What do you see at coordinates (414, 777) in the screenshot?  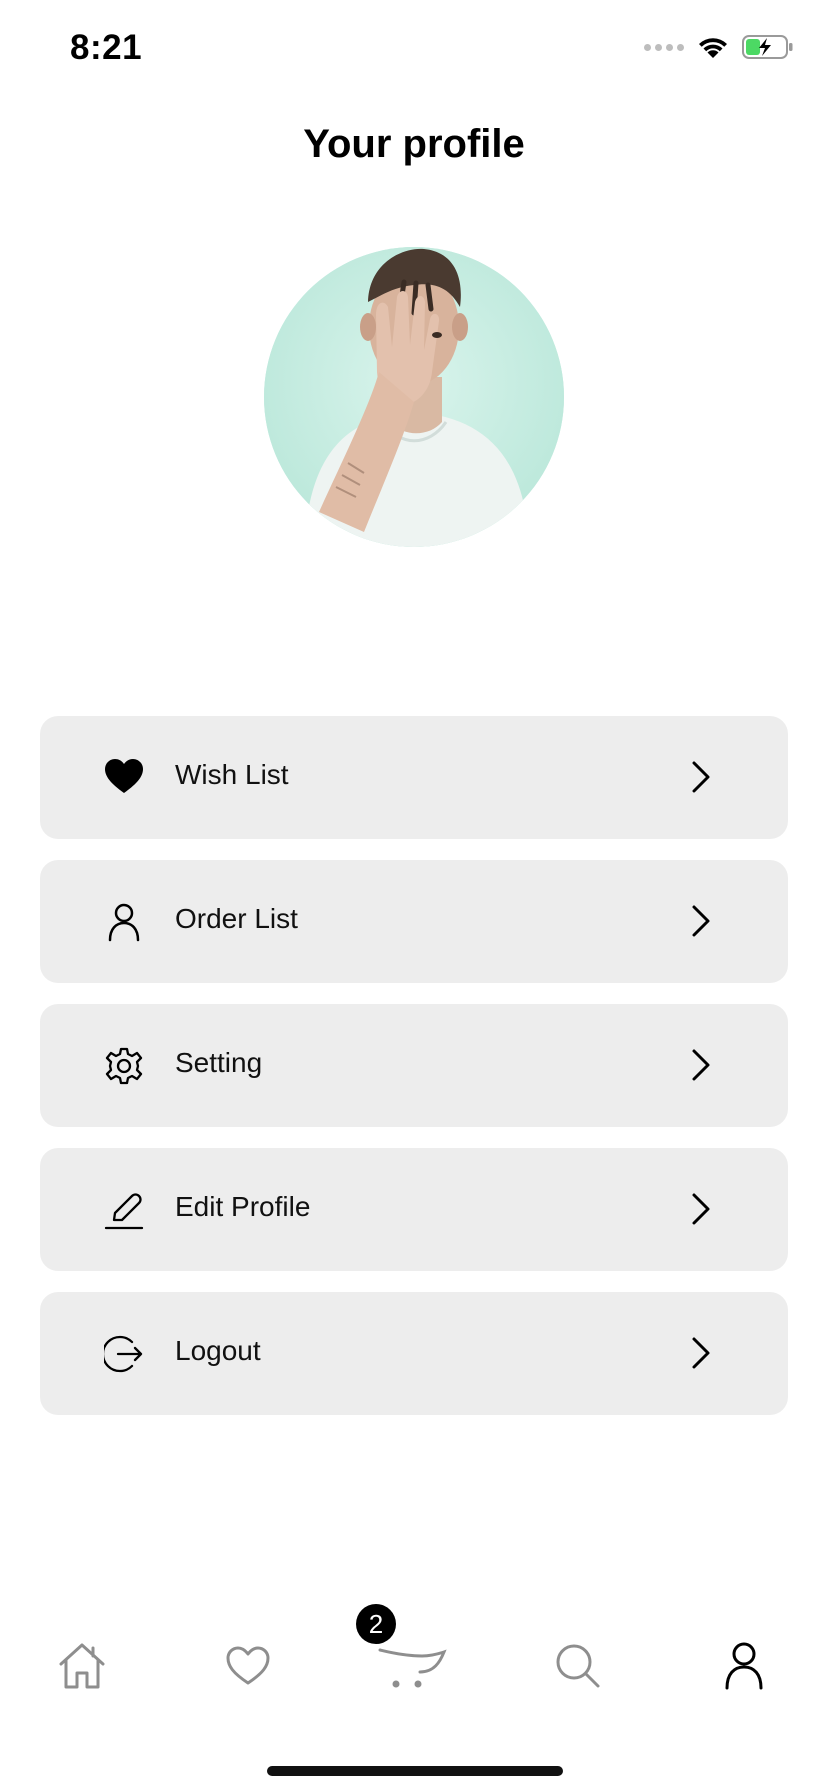 I see `menu-item-wish-list: Wish List` at bounding box center [414, 777].